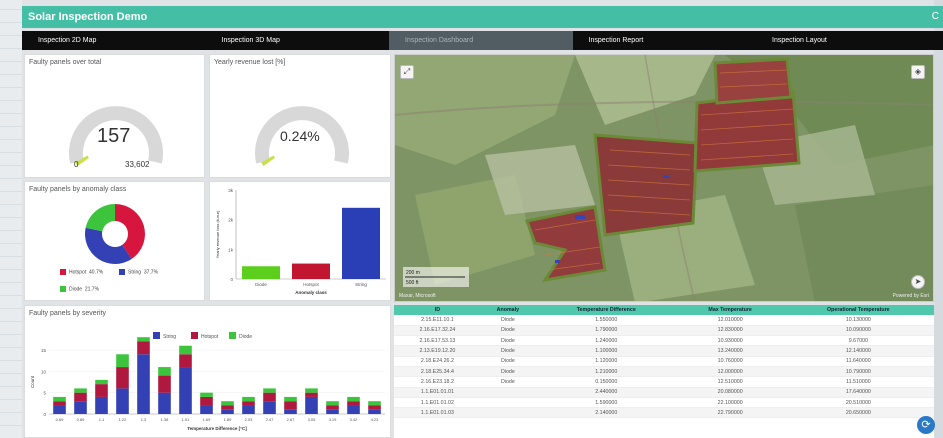  I want to click on donut-slice-diode, so click(100, 218).